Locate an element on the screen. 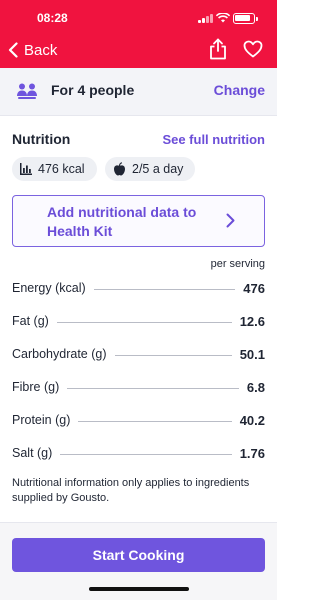 This screenshot has height=600, width=320. apple-icon is located at coordinates (119, 169).